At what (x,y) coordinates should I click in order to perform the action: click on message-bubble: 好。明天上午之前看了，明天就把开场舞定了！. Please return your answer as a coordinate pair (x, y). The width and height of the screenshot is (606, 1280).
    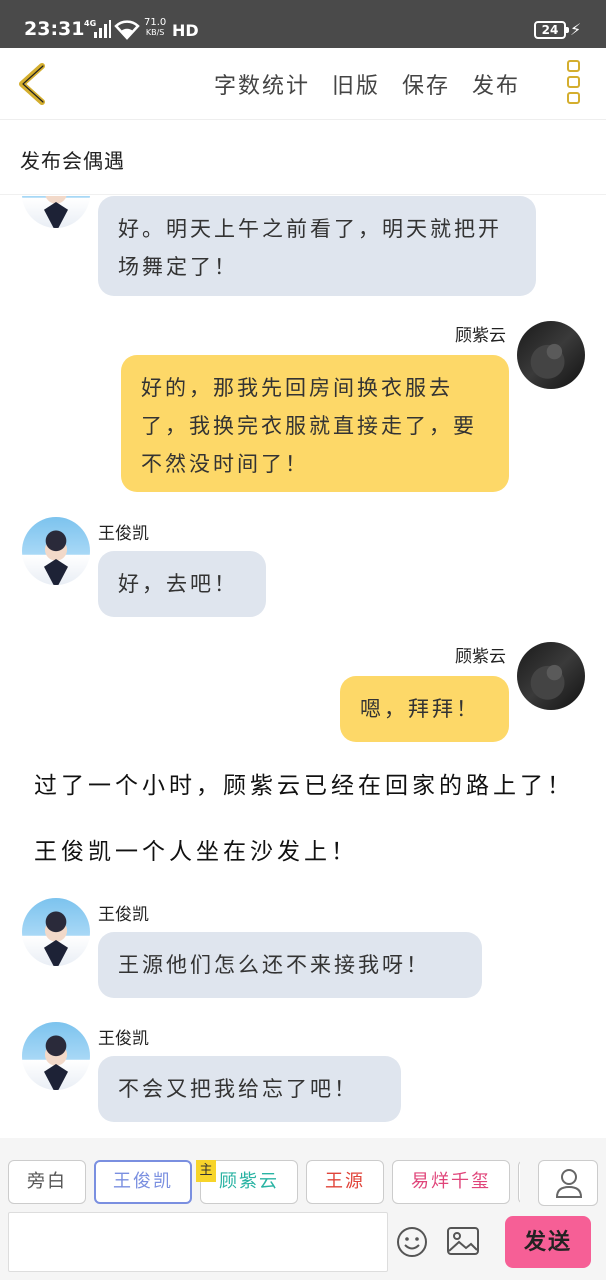
    Looking at the image, I should click on (317, 246).